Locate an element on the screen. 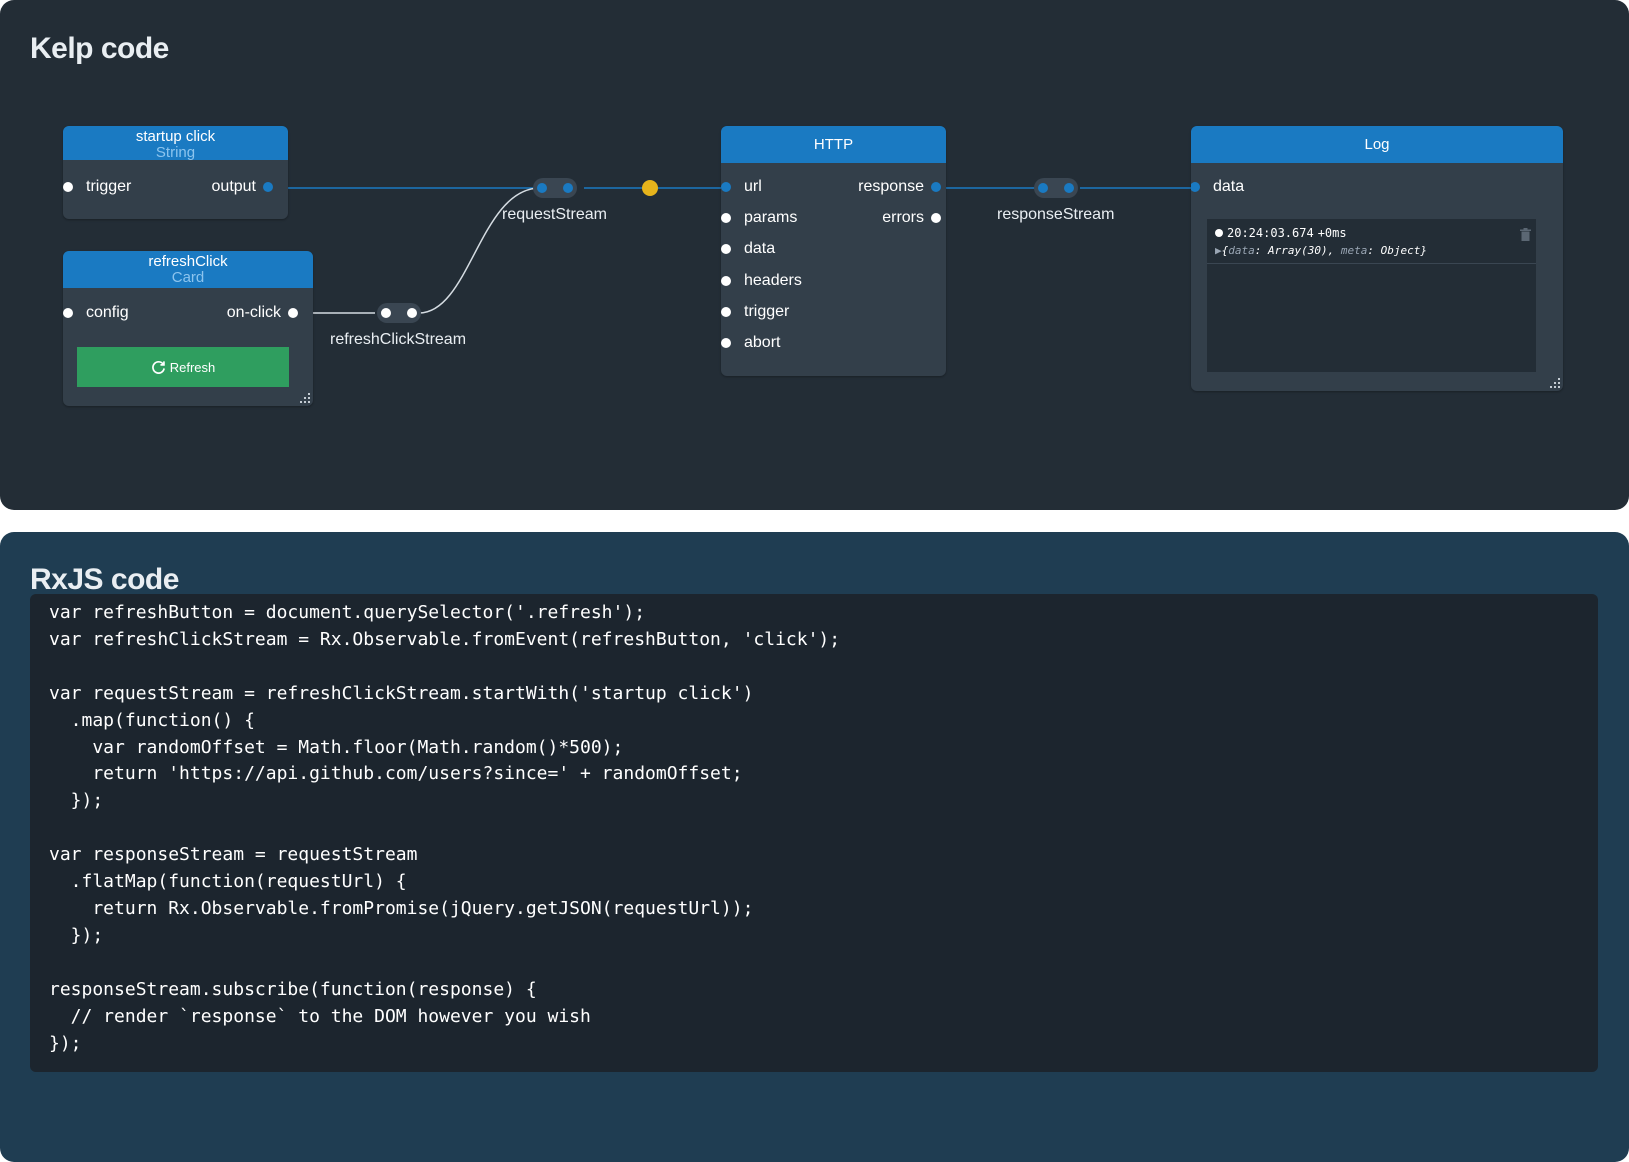  stream-node-response is located at coordinates (1056, 188).